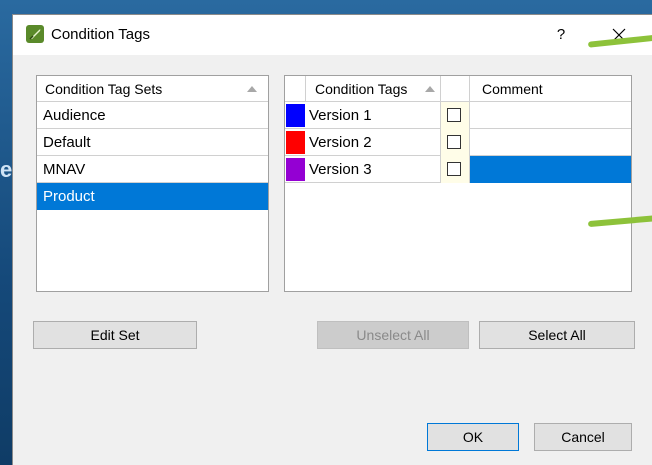 Image resolution: width=652 pixels, height=465 pixels. Describe the element at coordinates (340, 115) in the screenshot. I see `tag-name: Version 1` at that location.